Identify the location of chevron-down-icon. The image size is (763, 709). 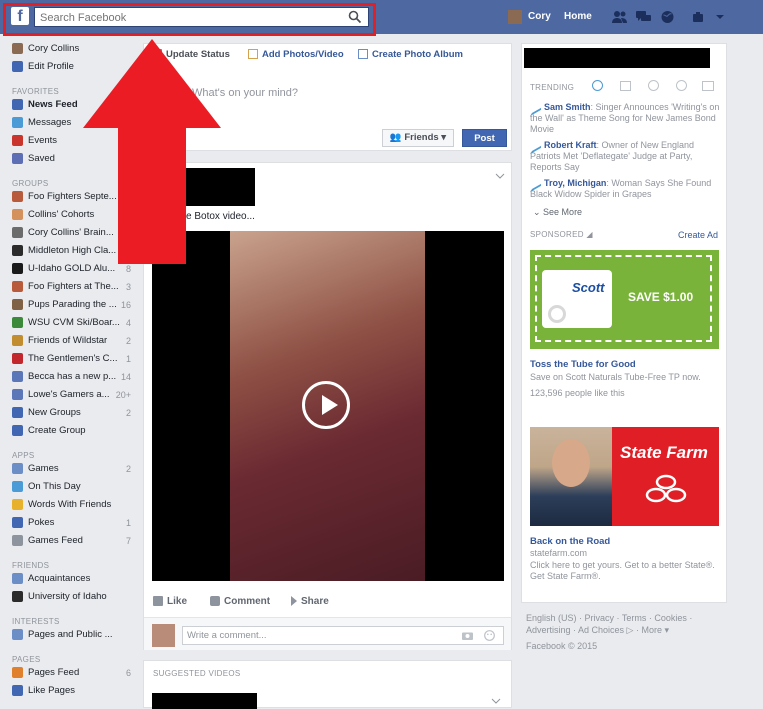
(496, 701).